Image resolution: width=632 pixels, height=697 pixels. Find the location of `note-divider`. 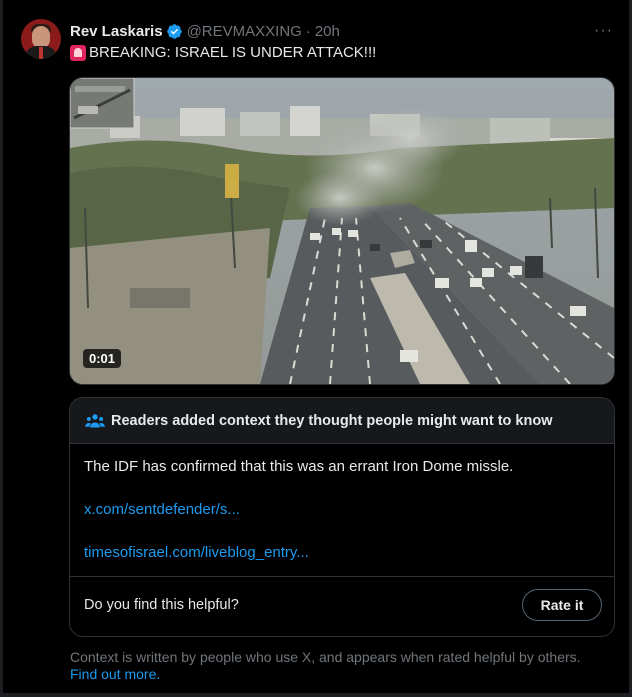

note-divider is located at coordinates (342, 576).